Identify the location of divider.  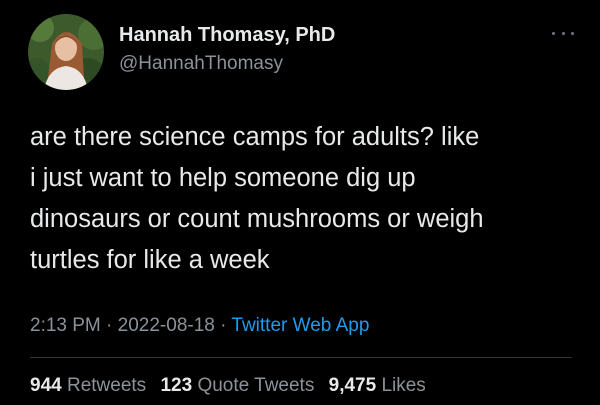
(301, 357).